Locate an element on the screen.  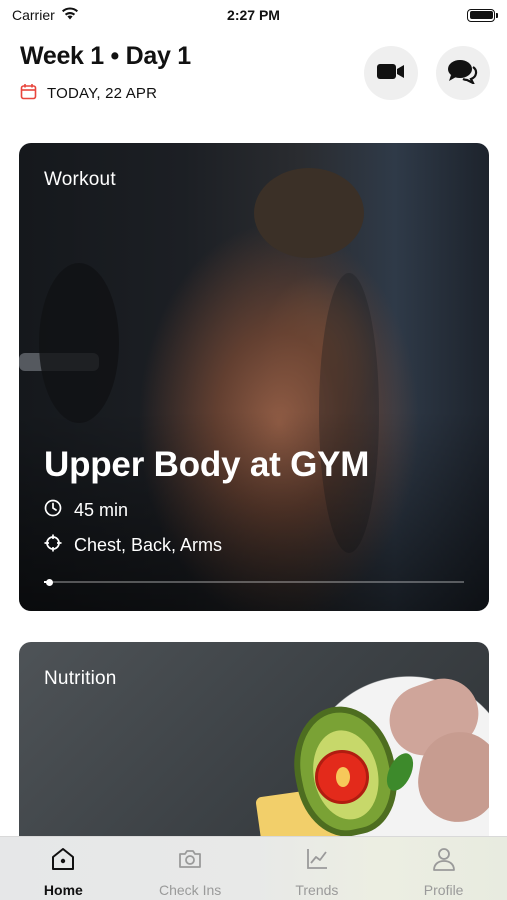
chat-button is located at coordinates (463, 73).